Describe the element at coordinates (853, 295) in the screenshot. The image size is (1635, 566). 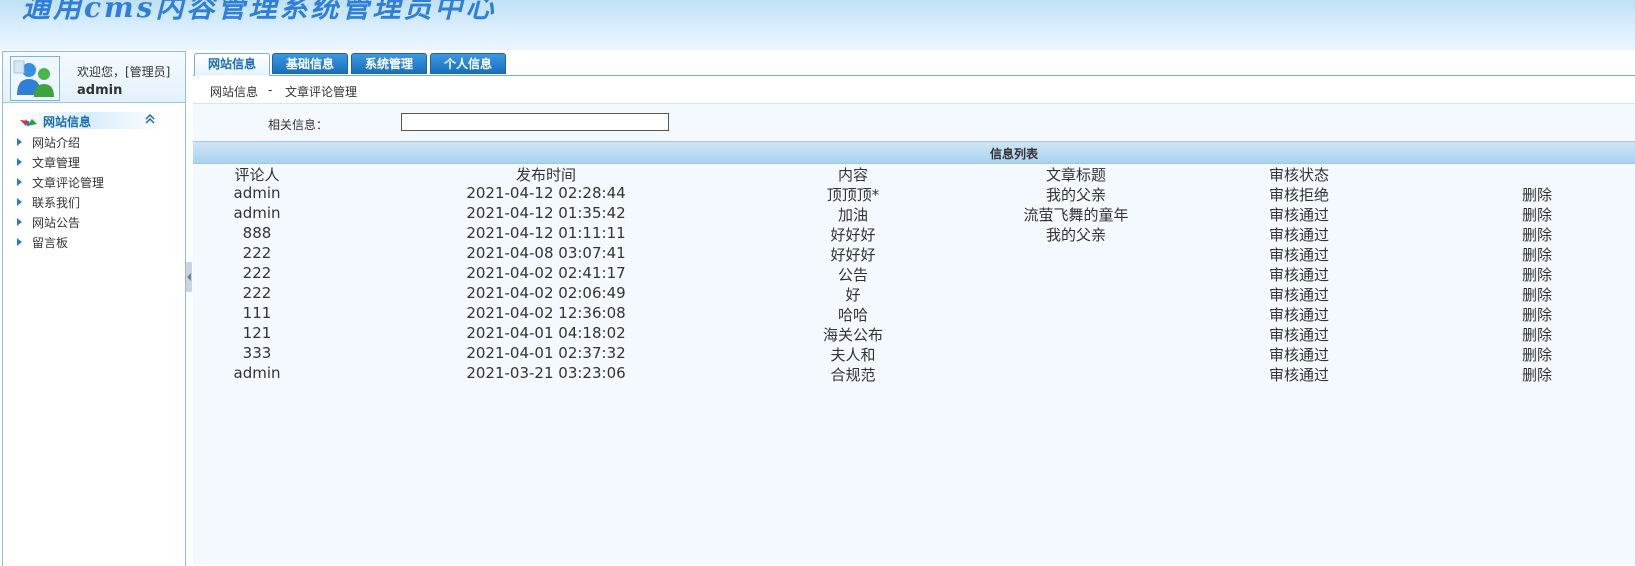
I see `cell-content: 好` at that location.